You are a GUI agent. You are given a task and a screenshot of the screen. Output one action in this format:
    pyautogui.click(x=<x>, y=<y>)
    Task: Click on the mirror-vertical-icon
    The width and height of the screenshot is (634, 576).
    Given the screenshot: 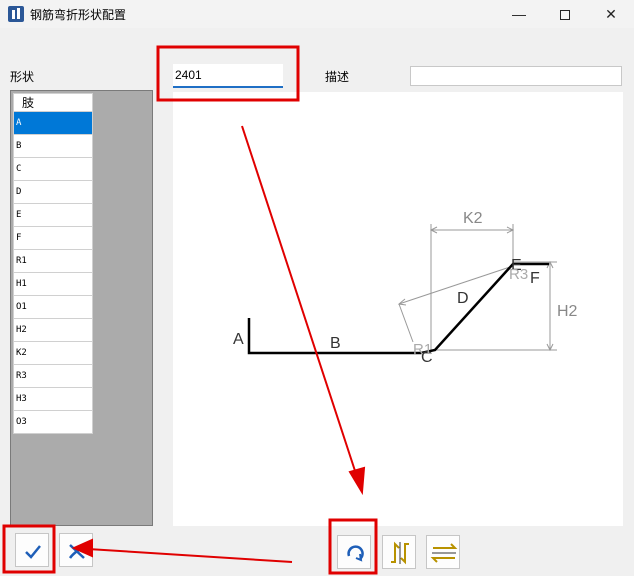 What is the action you would take?
    pyautogui.click(x=444, y=553)
    